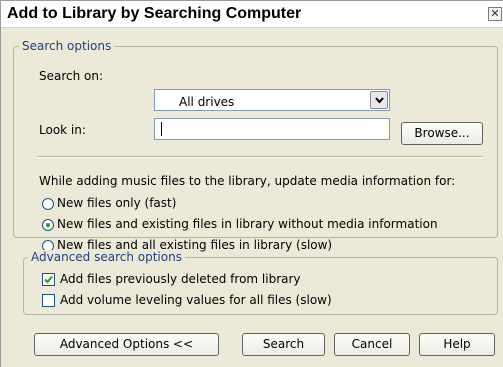  I want to click on dialog-title: Add to Library by Searching Computer, so click(154, 13).